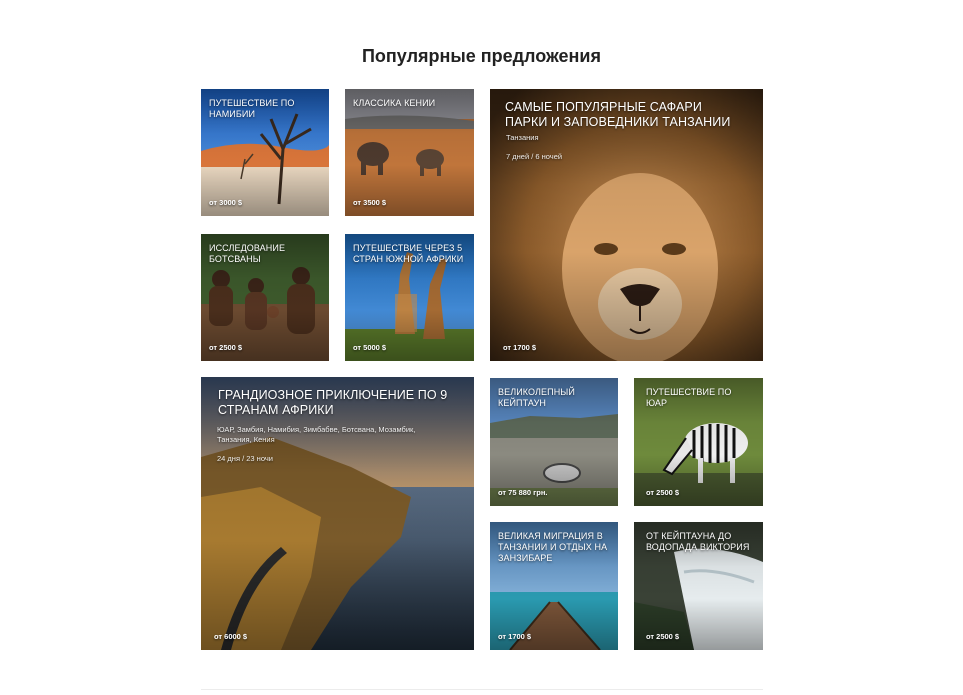 This screenshot has width=963, height=695. What do you see at coordinates (252, 108) in the screenshot?
I see `card-title: Путешествие по Намибии` at bounding box center [252, 108].